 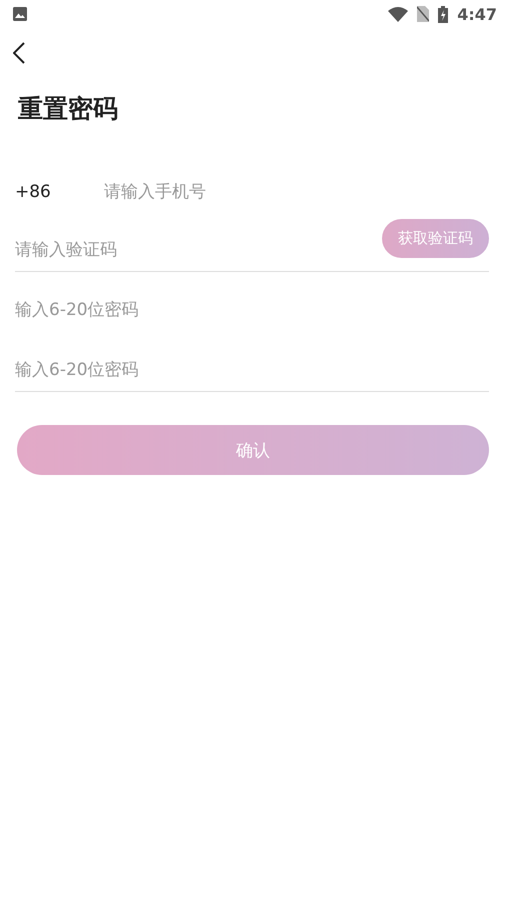 What do you see at coordinates (253, 450) in the screenshot?
I see `confirm-button: 确认` at bounding box center [253, 450].